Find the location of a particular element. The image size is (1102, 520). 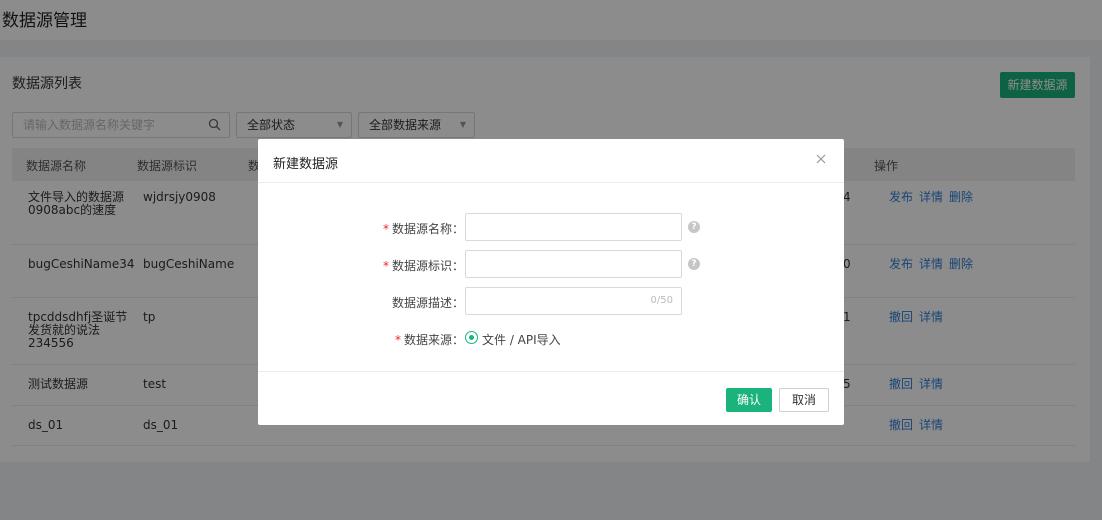

name-field-label: * 数据源名称： is located at coordinates (423, 229).